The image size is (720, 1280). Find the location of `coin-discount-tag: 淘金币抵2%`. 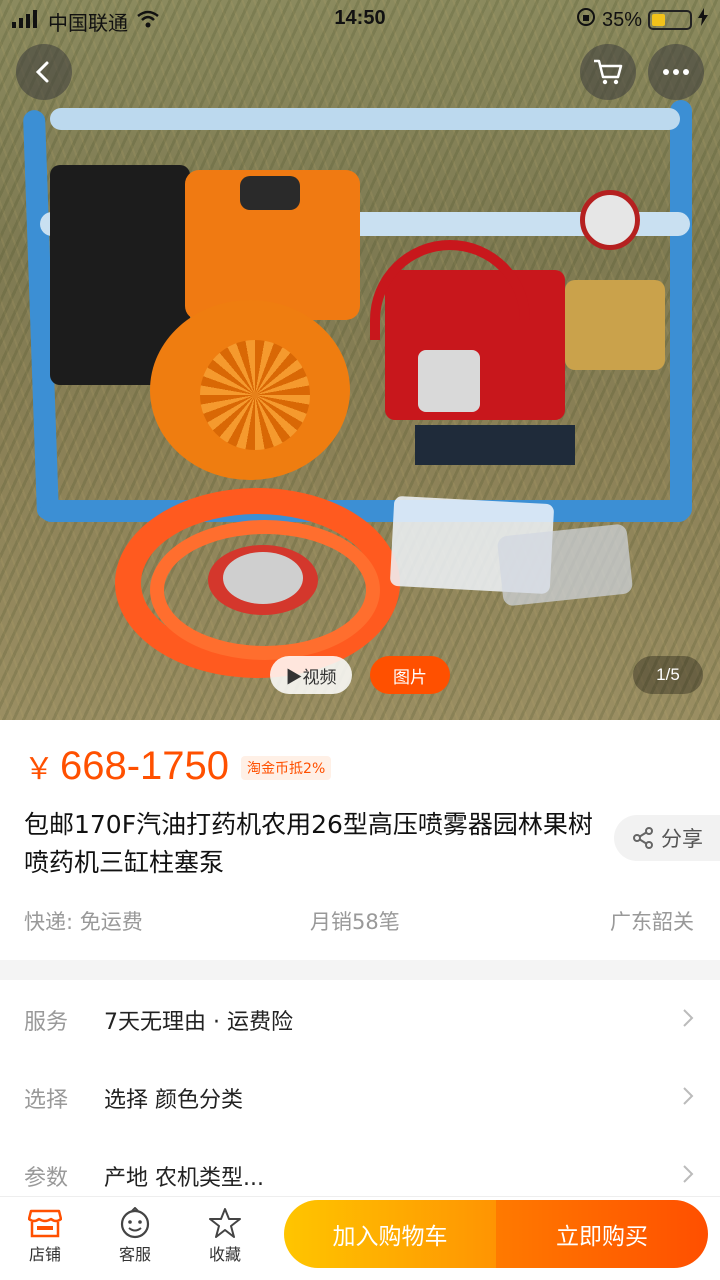

coin-discount-tag: 淘金币抵2% is located at coordinates (286, 768).